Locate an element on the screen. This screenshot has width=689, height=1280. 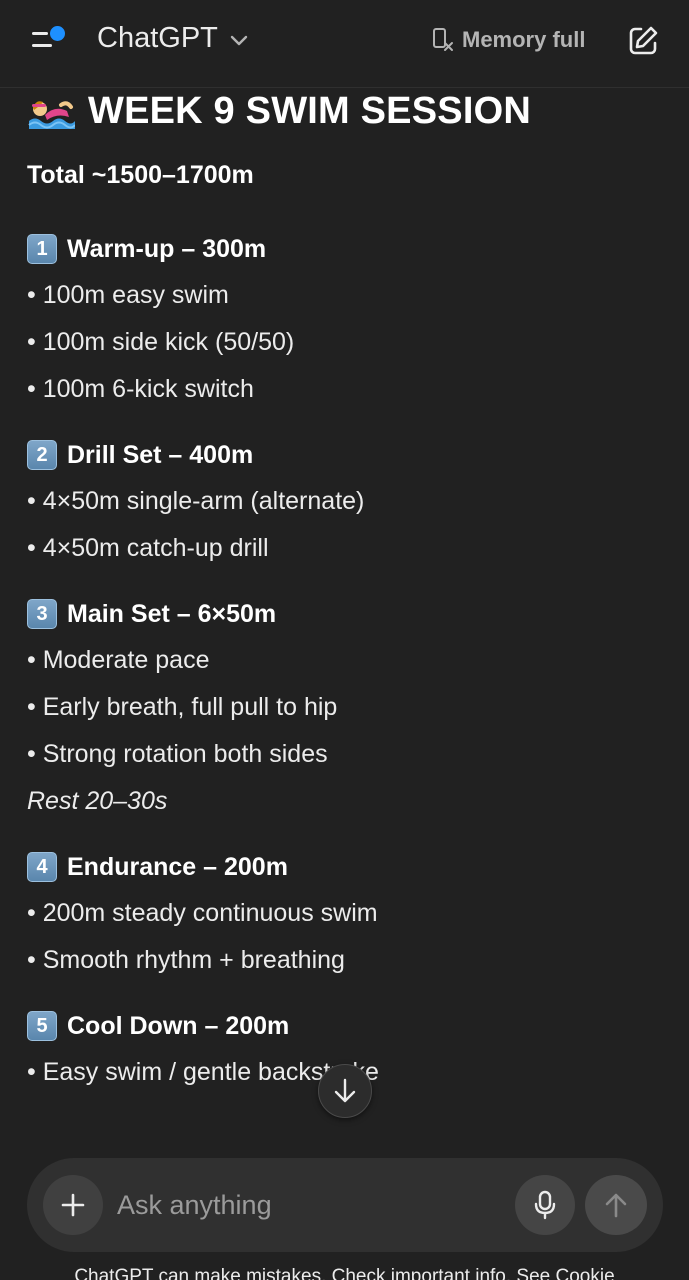
memory-status: Memory full is located at coordinates (508, 40).